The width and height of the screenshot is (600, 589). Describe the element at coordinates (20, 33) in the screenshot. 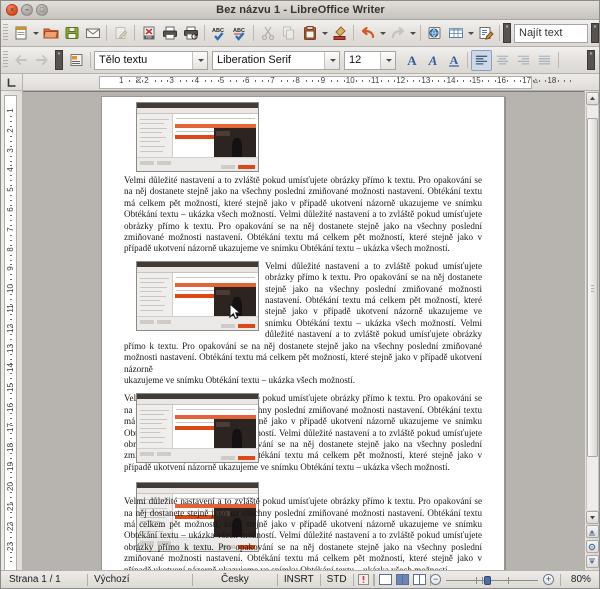

I see `new-document-button` at that location.